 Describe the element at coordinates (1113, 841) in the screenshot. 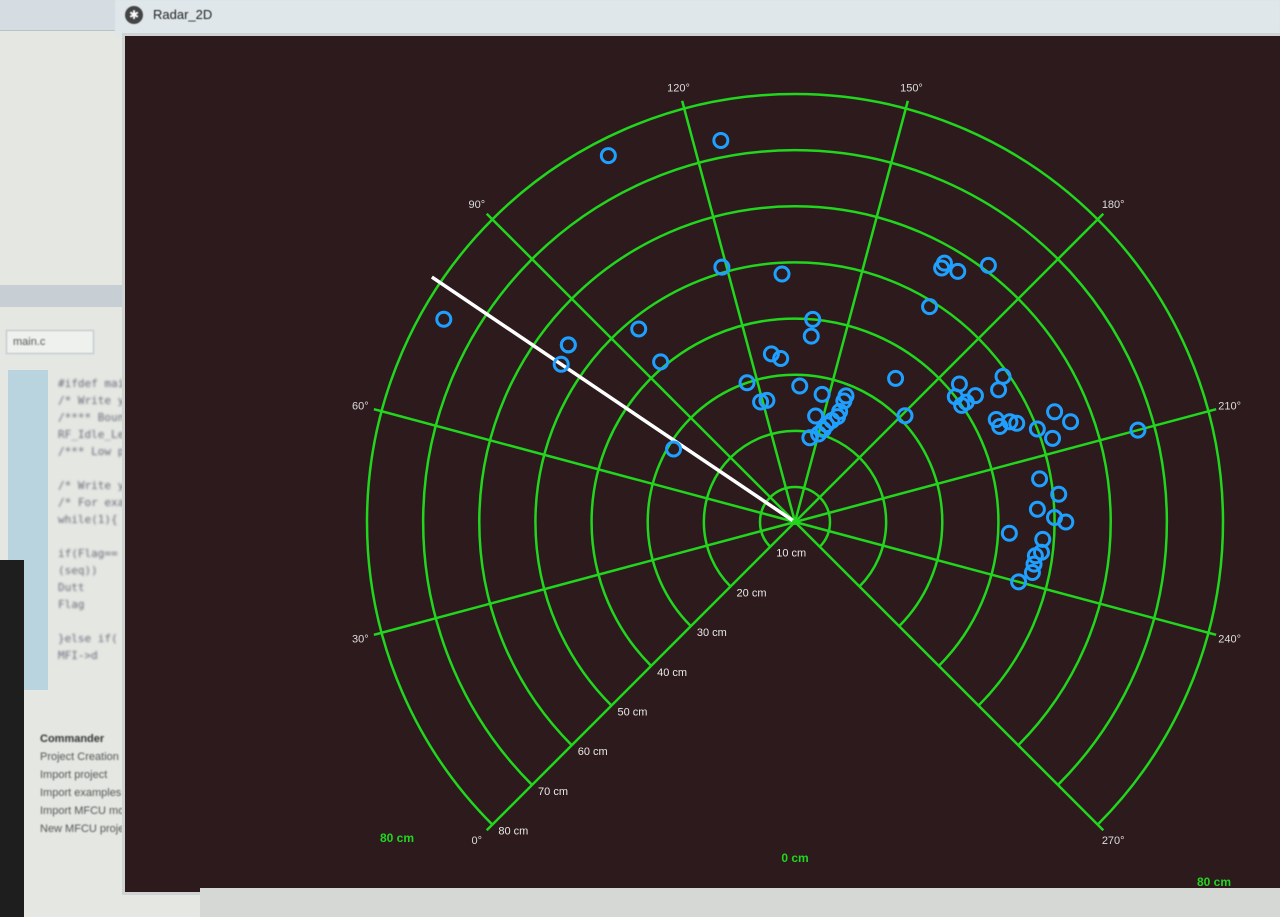

I see `angle-label: 270°` at that location.